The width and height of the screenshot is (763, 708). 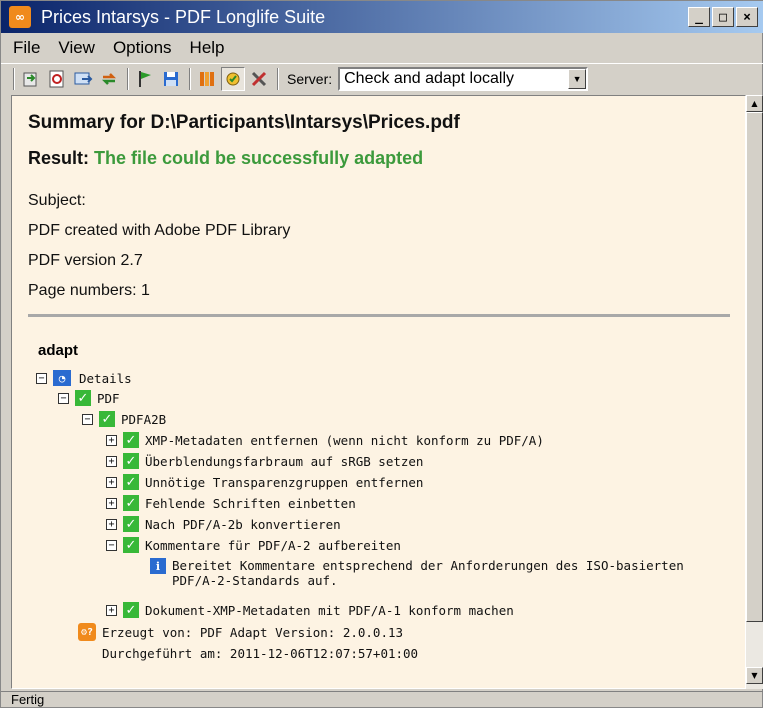 What do you see at coordinates (158, 566) in the screenshot?
I see `info-icon: i` at bounding box center [158, 566].